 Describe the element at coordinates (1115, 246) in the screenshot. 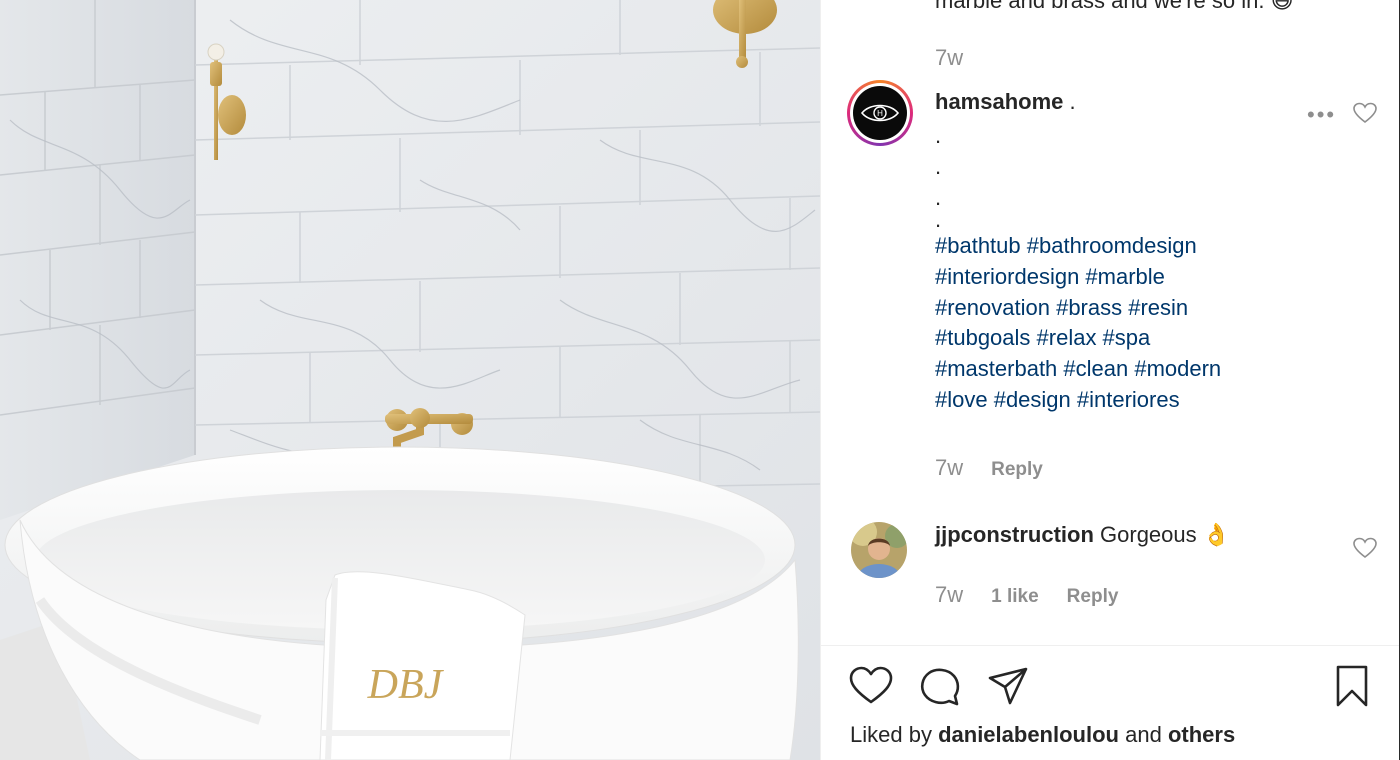

I see `hashtag-line: #bathtub #bathroomdesign` at that location.